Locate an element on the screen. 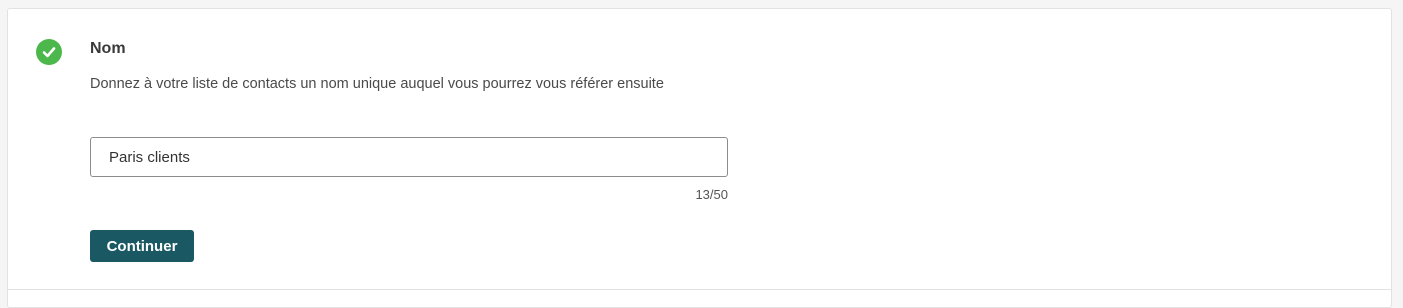 The width and height of the screenshot is (1403, 308). continue-button: Continuer is located at coordinates (142, 246).